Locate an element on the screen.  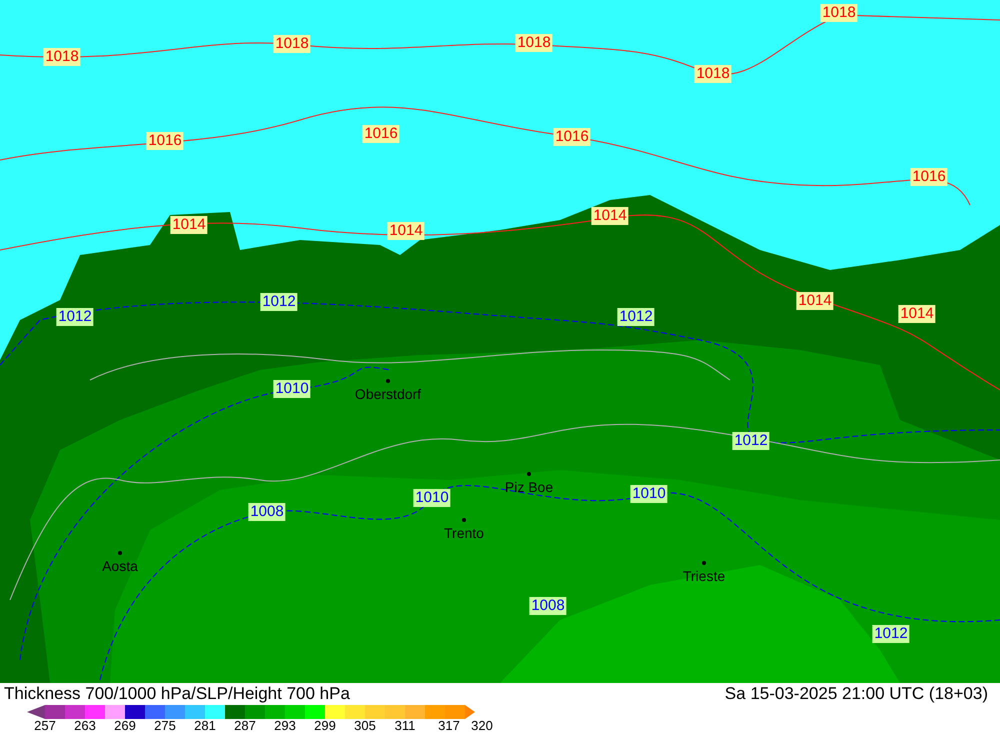
legend-tick-label: 287 is located at coordinates (245, 726).